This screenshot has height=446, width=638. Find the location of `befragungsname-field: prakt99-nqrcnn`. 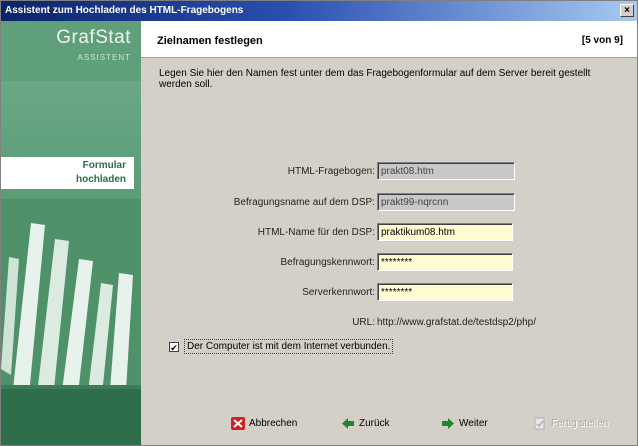

befragungsname-field: prakt99-nqrcnn is located at coordinates (446, 202).